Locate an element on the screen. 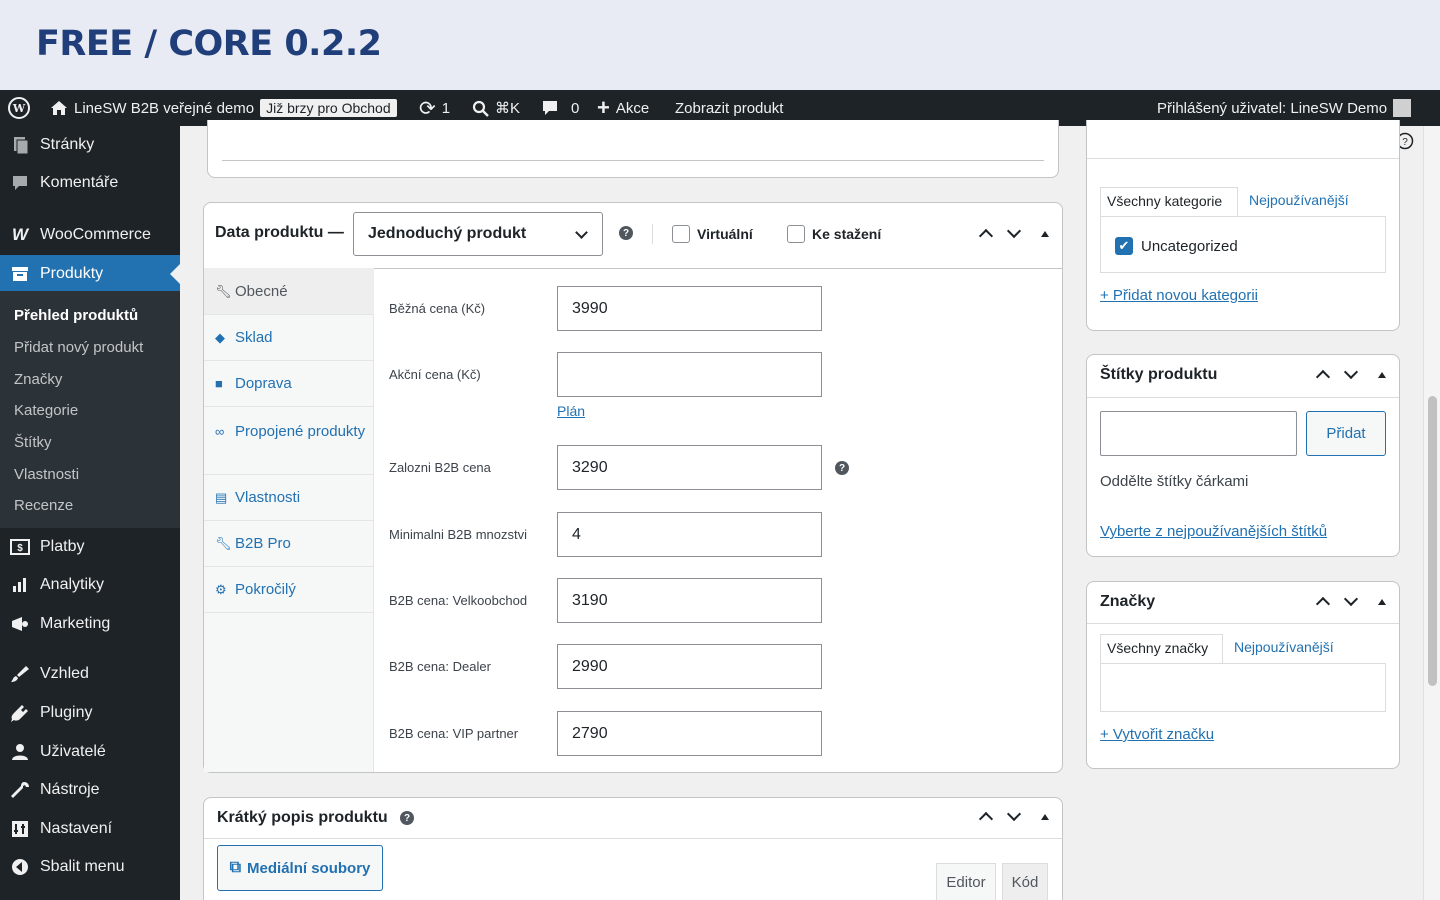 The image size is (1440, 900). choose-popular-tags-link: Vyberte z nejpoužívanějších štítků is located at coordinates (1213, 531).